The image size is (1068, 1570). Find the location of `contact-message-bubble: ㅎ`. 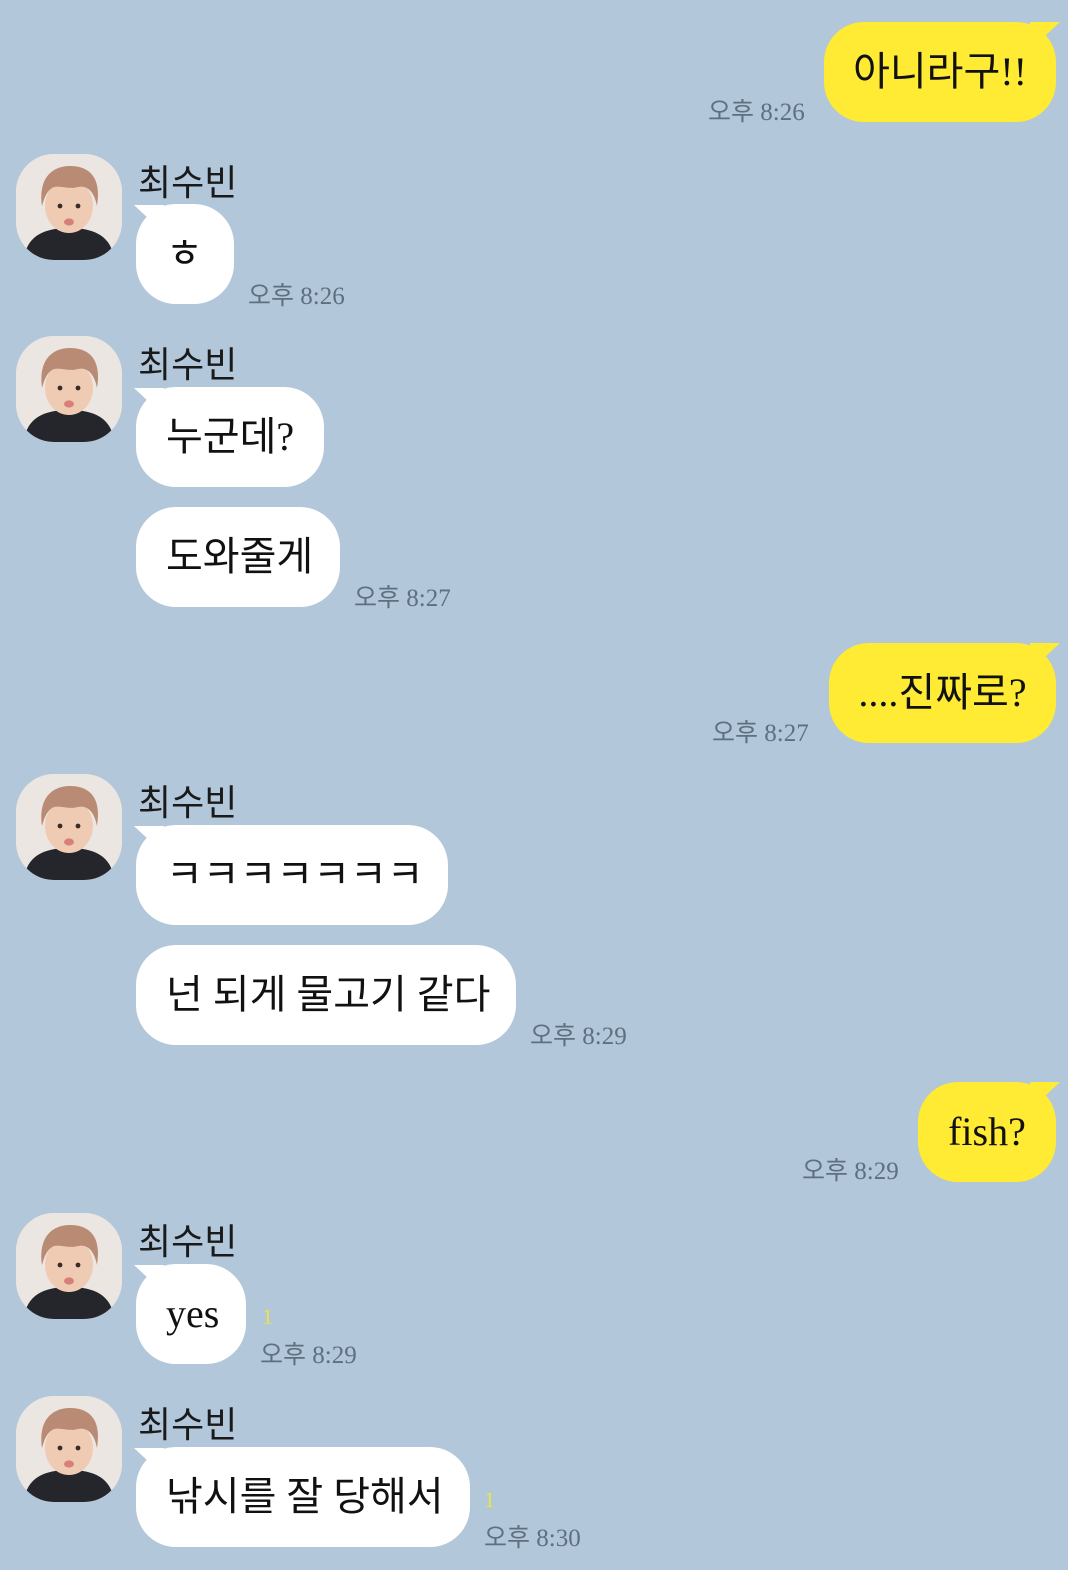

contact-message-bubble: ㅎ is located at coordinates (185, 254).